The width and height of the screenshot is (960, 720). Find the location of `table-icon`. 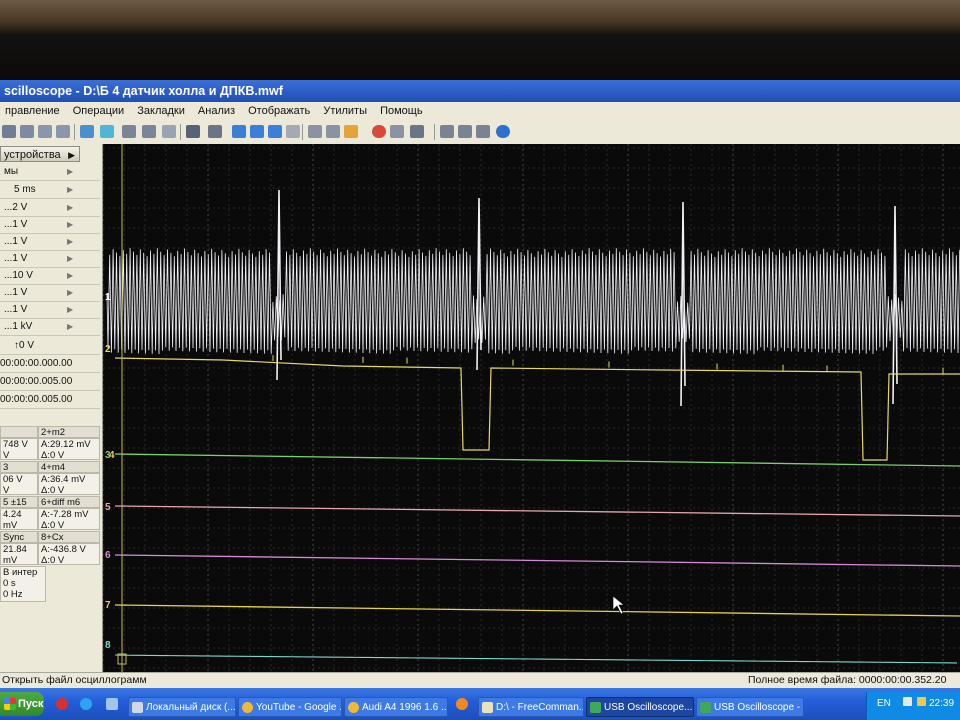

table-icon is located at coordinates (315, 131).